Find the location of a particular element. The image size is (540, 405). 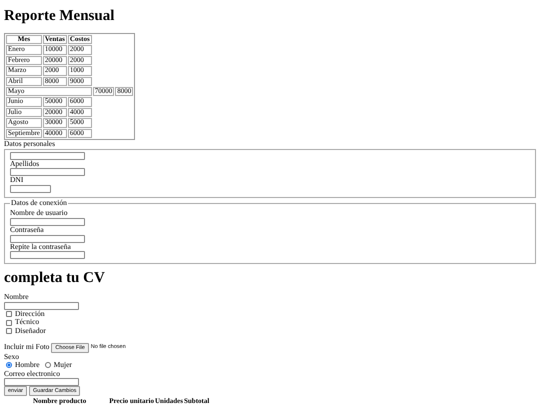

email-input is located at coordinates (41, 382).